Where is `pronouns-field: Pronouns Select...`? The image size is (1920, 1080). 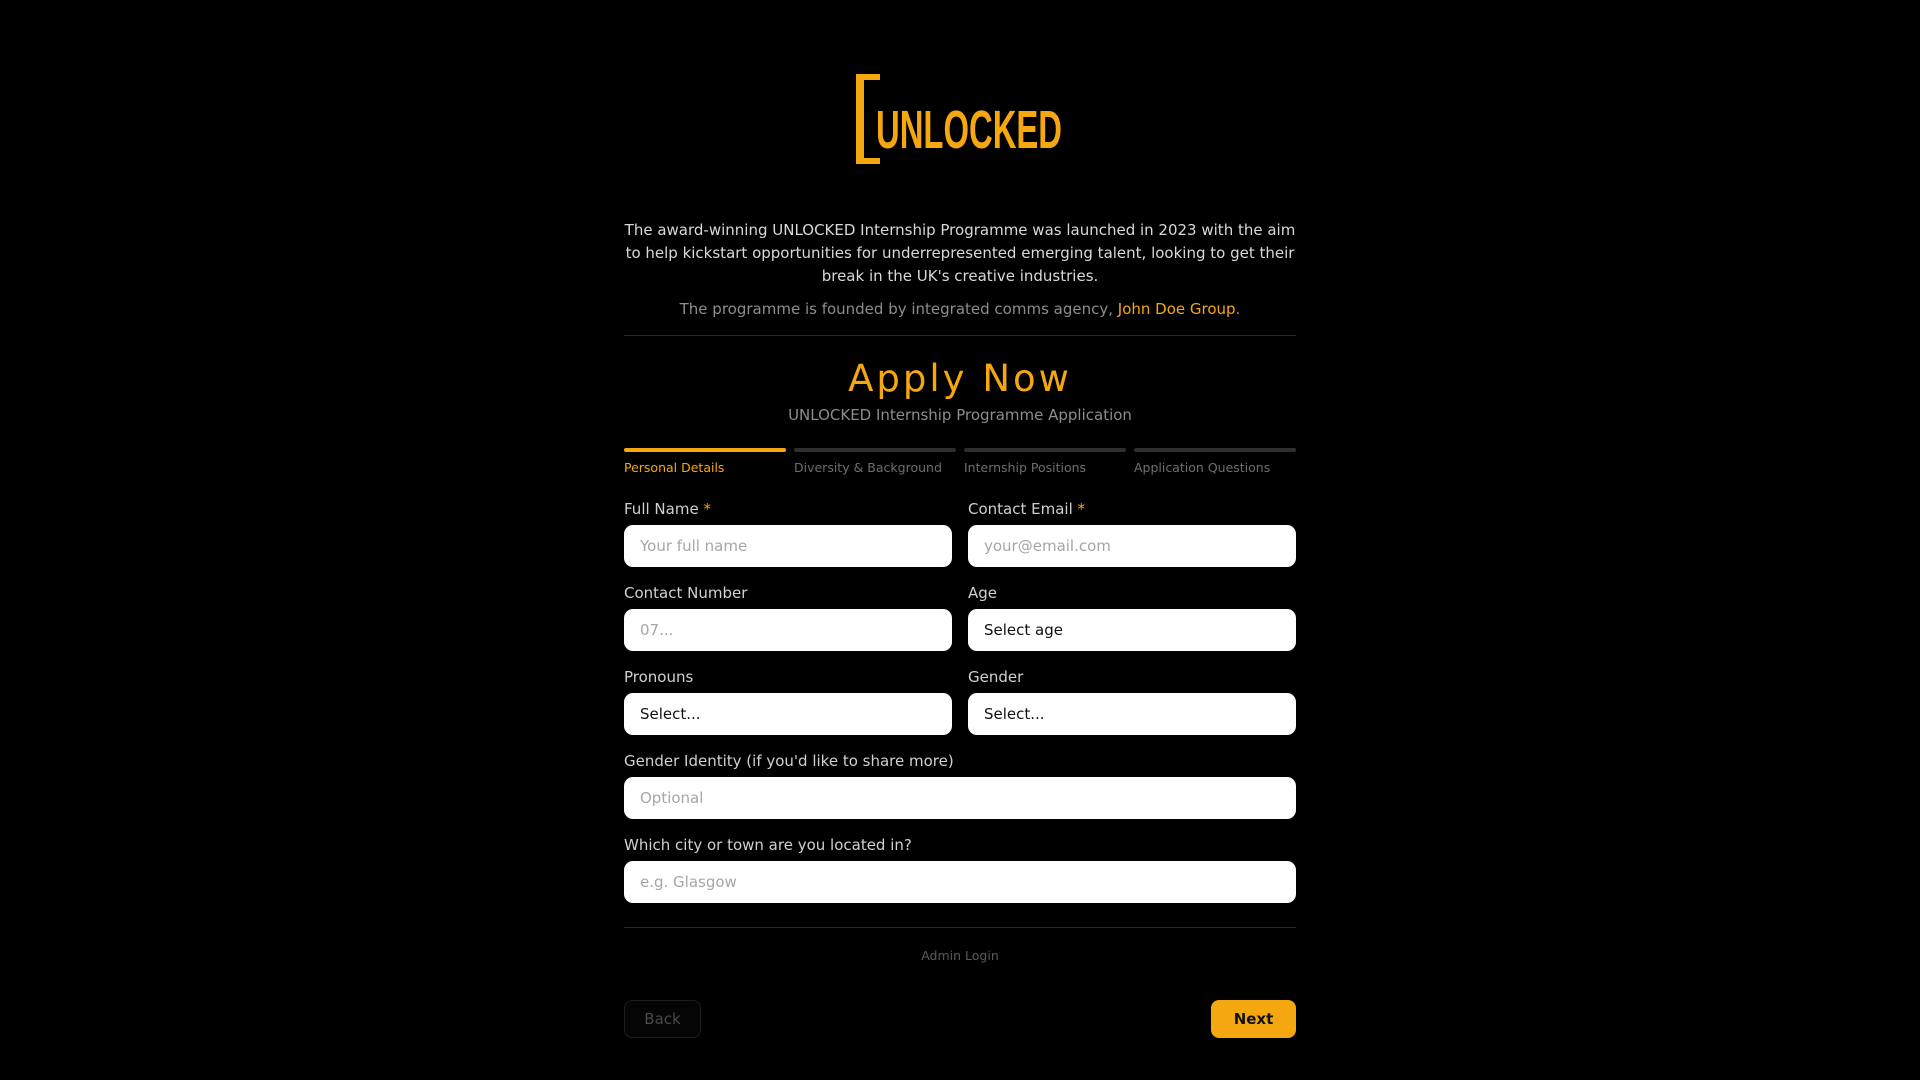 pronouns-field: Pronouns Select... is located at coordinates (788, 701).